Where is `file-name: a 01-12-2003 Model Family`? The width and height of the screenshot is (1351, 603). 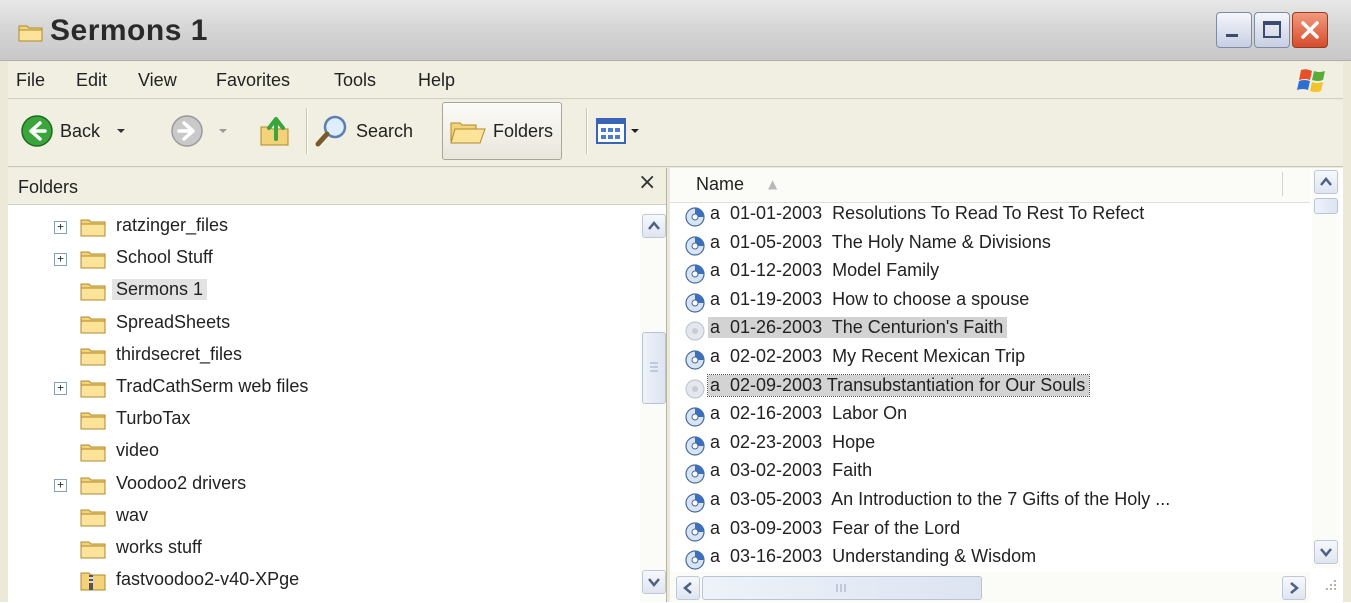
file-name: a 01-12-2003 Model Family is located at coordinates (825, 270).